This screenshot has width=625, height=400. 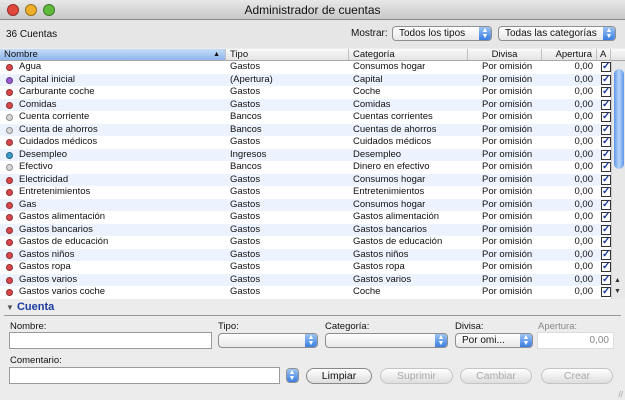 What do you see at coordinates (557, 33) in the screenshot?
I see `category-filter-select: Todas las categorías ▲ ▼` at bounding box center [557, 33].